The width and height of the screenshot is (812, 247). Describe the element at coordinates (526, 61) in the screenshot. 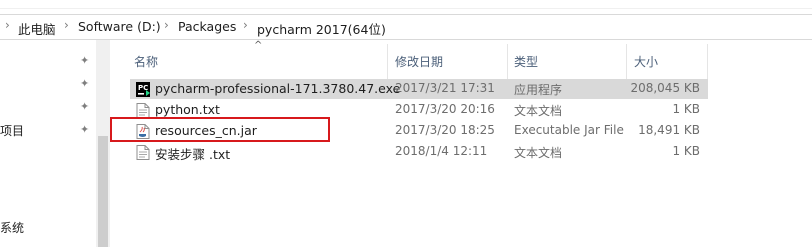

I see `column-header-type: 类型` at that location.